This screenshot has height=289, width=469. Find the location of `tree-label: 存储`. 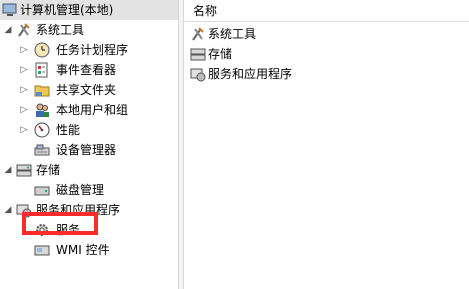

tree-label: 存储 is located at coordinates (48, 170).